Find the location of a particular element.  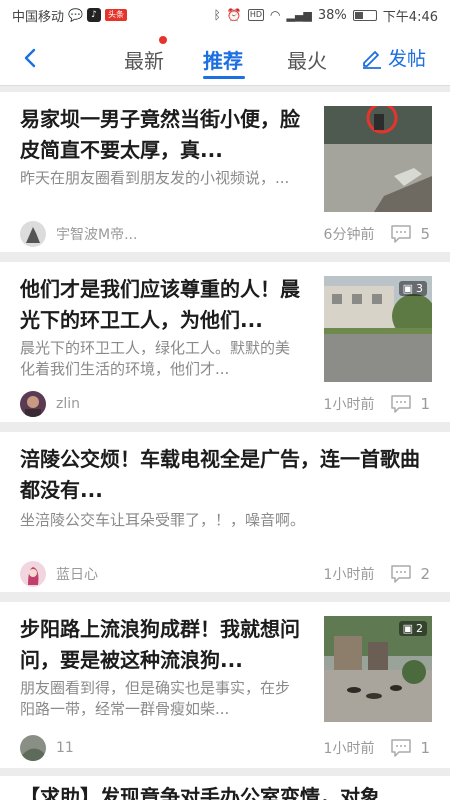

comment-count: 5 is located at coordinates (410, 234).